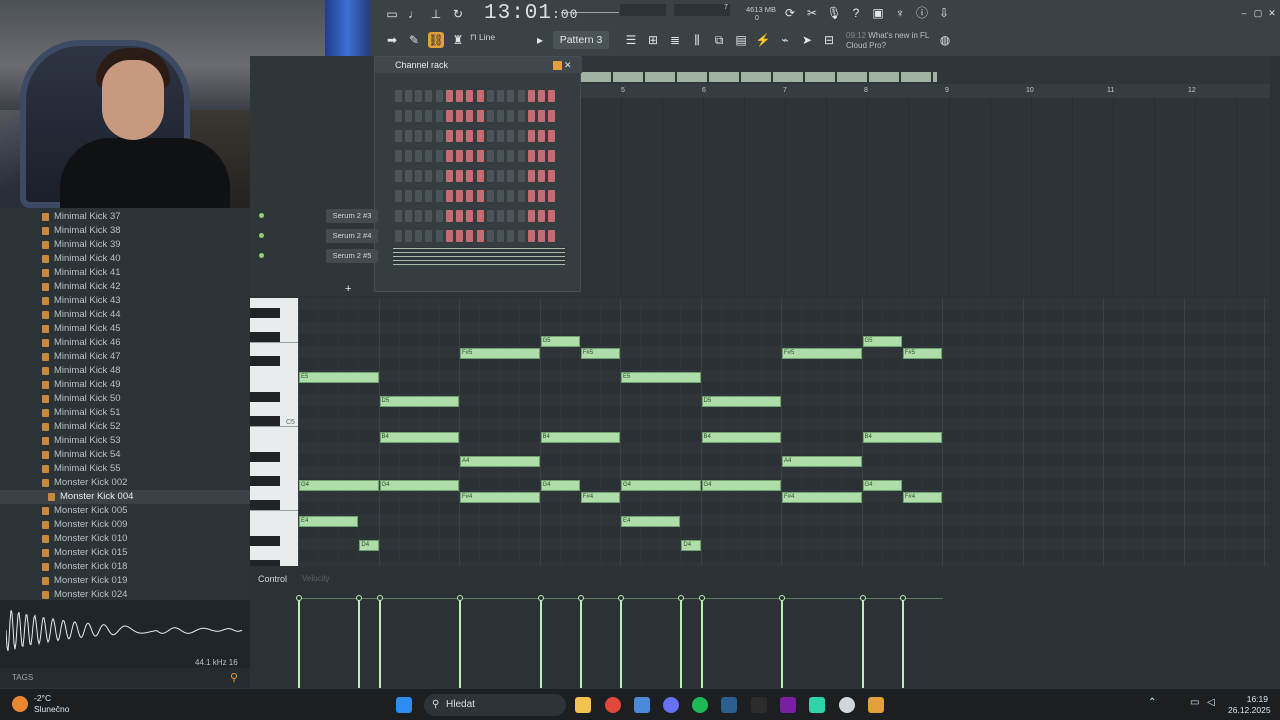  What do you see at coordinates (413, 256) in the screenshot?
I see `channel-row: Serum 2 #5` at bounding box center [413, 256].